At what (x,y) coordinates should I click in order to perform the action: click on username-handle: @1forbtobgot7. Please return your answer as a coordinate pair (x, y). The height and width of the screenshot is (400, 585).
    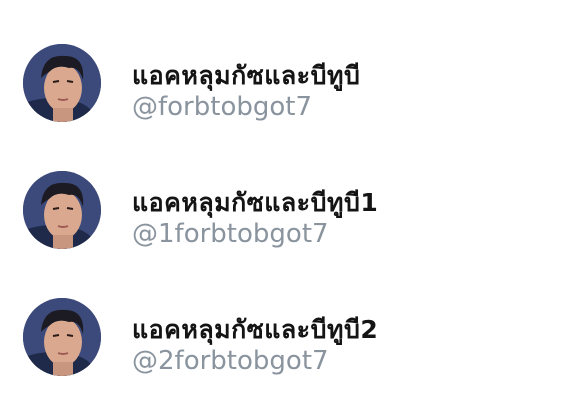
    Looking at the image, I should click on (230, 234).